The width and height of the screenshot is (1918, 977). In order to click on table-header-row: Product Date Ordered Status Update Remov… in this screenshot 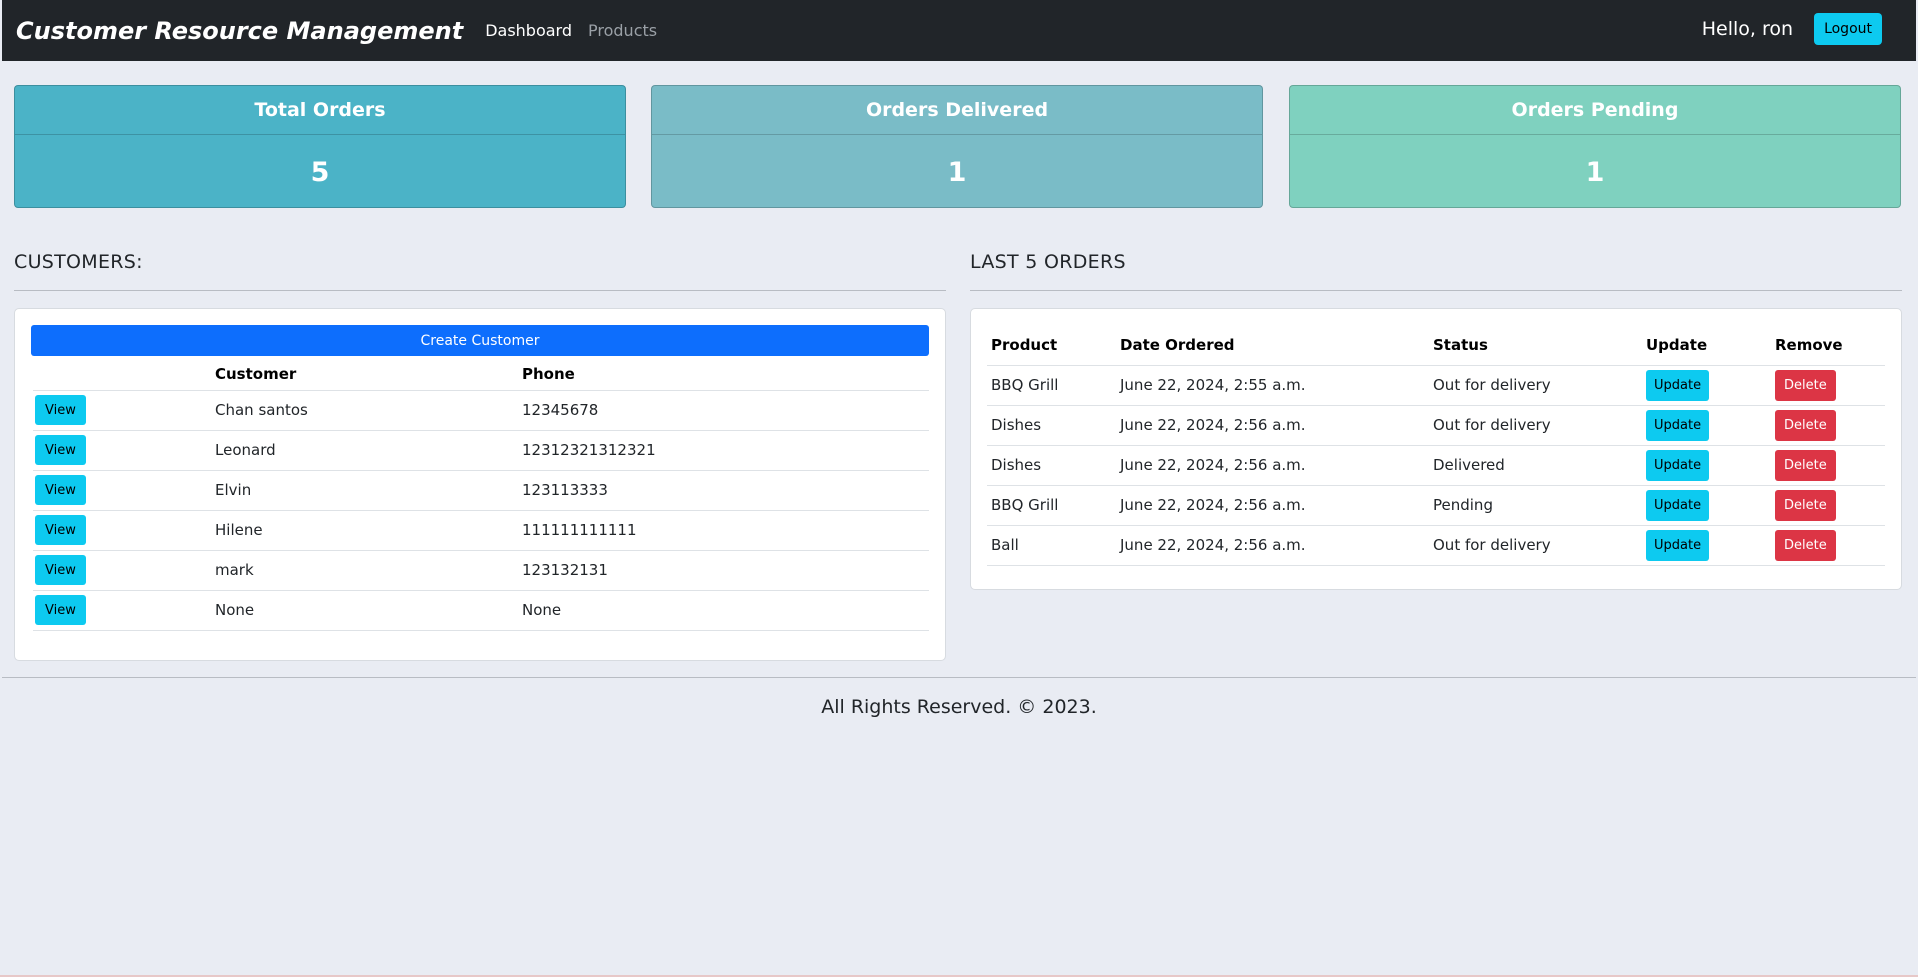, I will do `click(1436, 345)`.